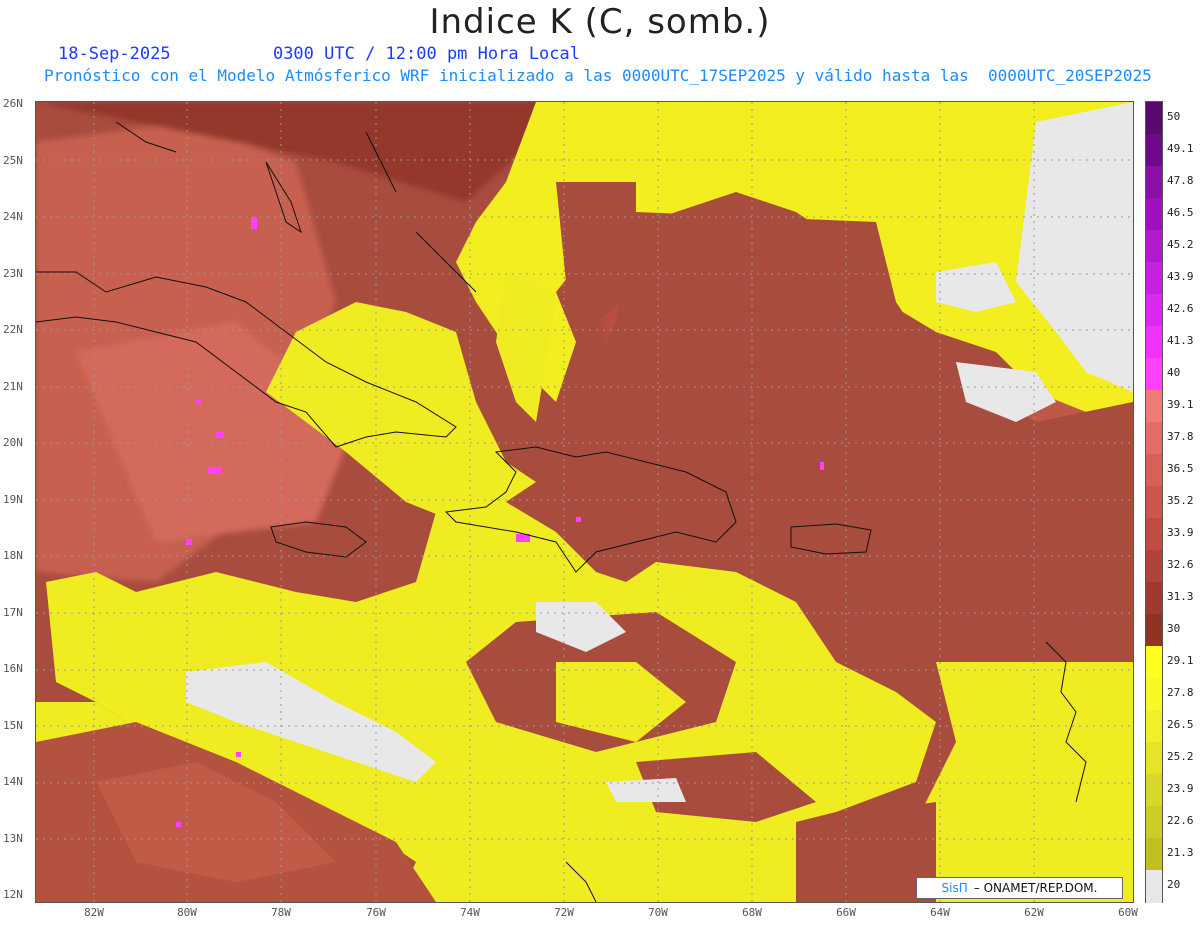 The width and height of the screenshot is (1200, 927). Describe the element at coordinates (1180, 180) in the screenshot. I see `colorbar-label: 47.8` at that location.